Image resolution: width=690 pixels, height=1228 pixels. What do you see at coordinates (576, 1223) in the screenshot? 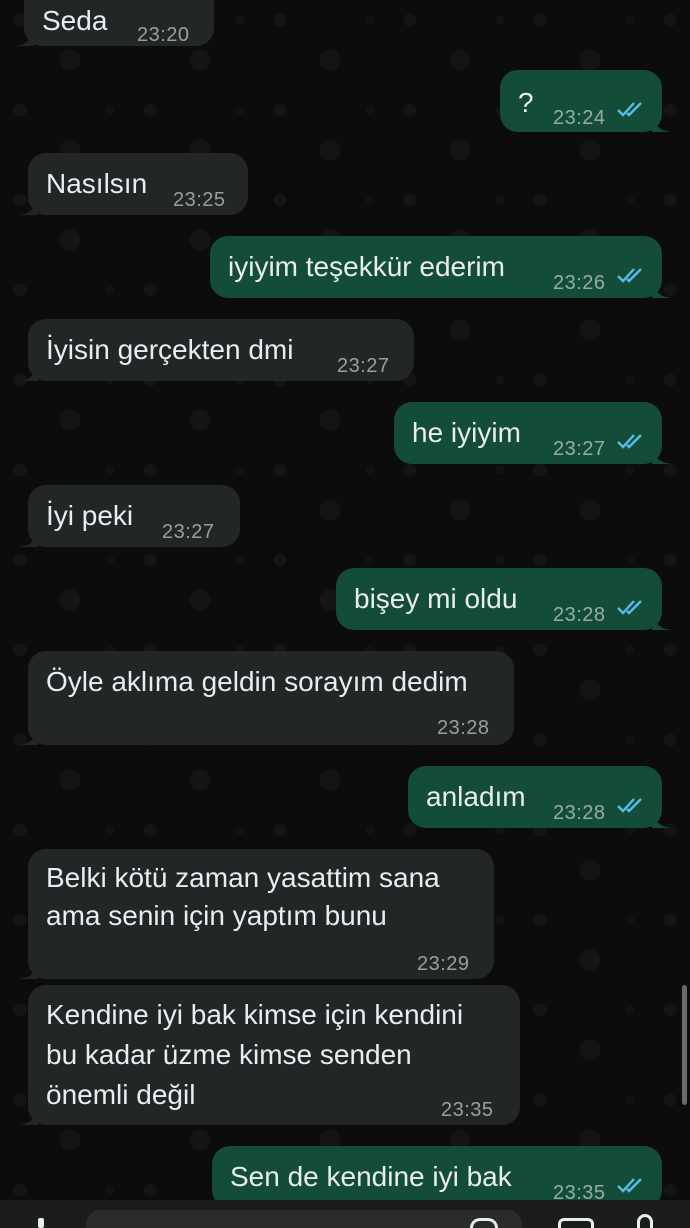
I see `camera-icon` at bounding box center [576, 1223].